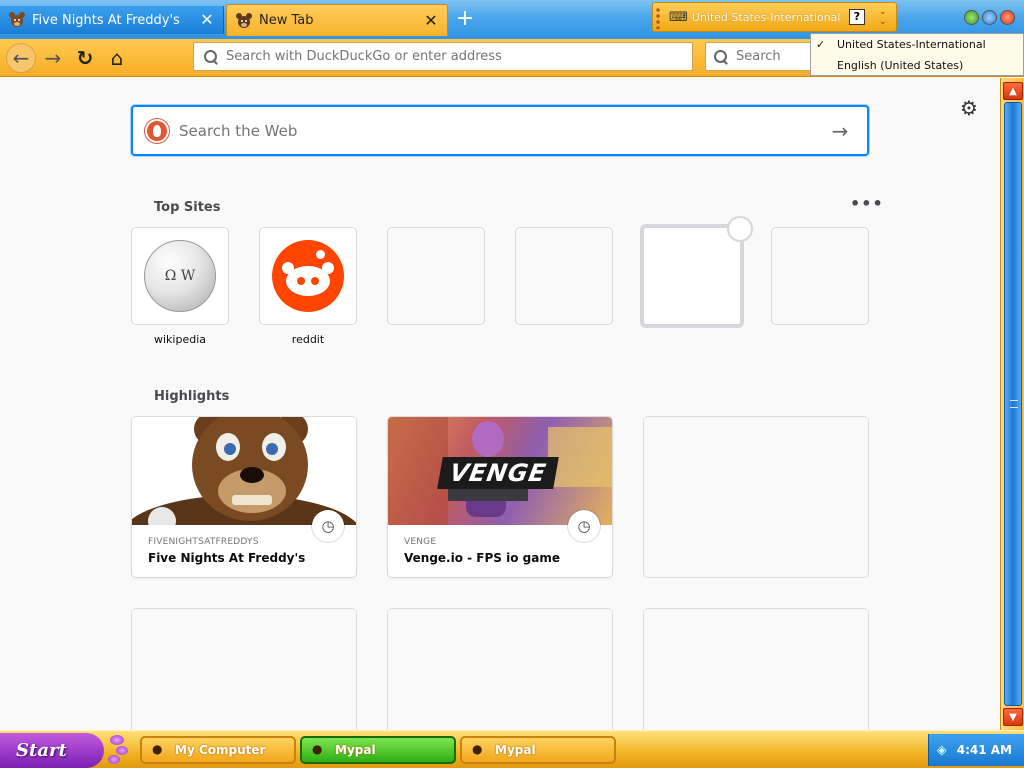 This screenshot has height=768, width=1024. What do you see at coordinates (203, 542) in the screenshot?
I see `highlight-host: FIVENIGHTSATFREDDYS` at bounding box center [203, 542].